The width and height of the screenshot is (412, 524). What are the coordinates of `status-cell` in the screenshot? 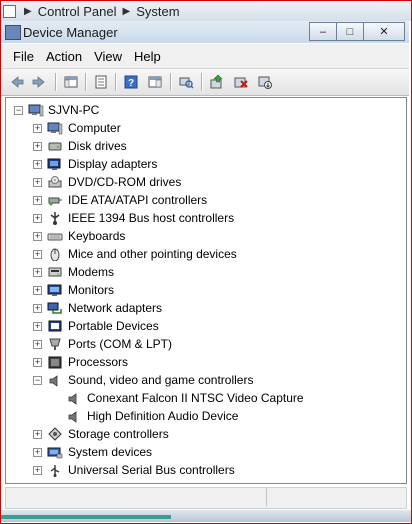 It's located at (136, 497).